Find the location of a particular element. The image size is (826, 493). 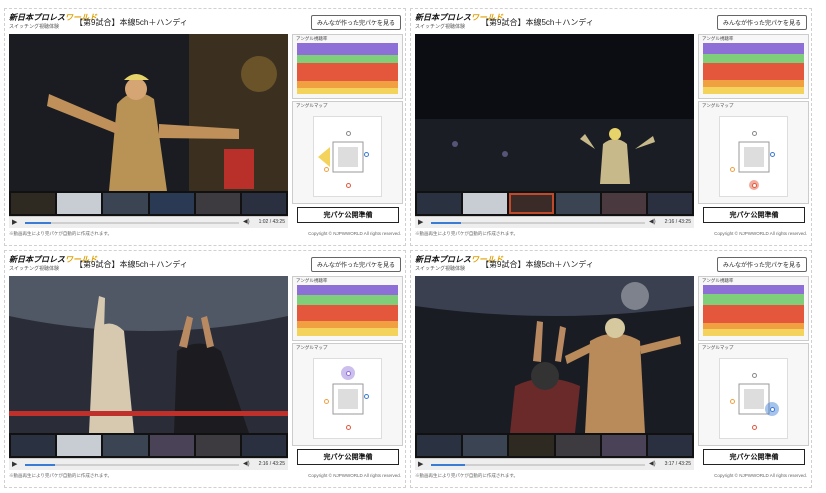

player-controls: ▶ ◀) 1:02 / 43:25 is located at coordinates (148, 222).